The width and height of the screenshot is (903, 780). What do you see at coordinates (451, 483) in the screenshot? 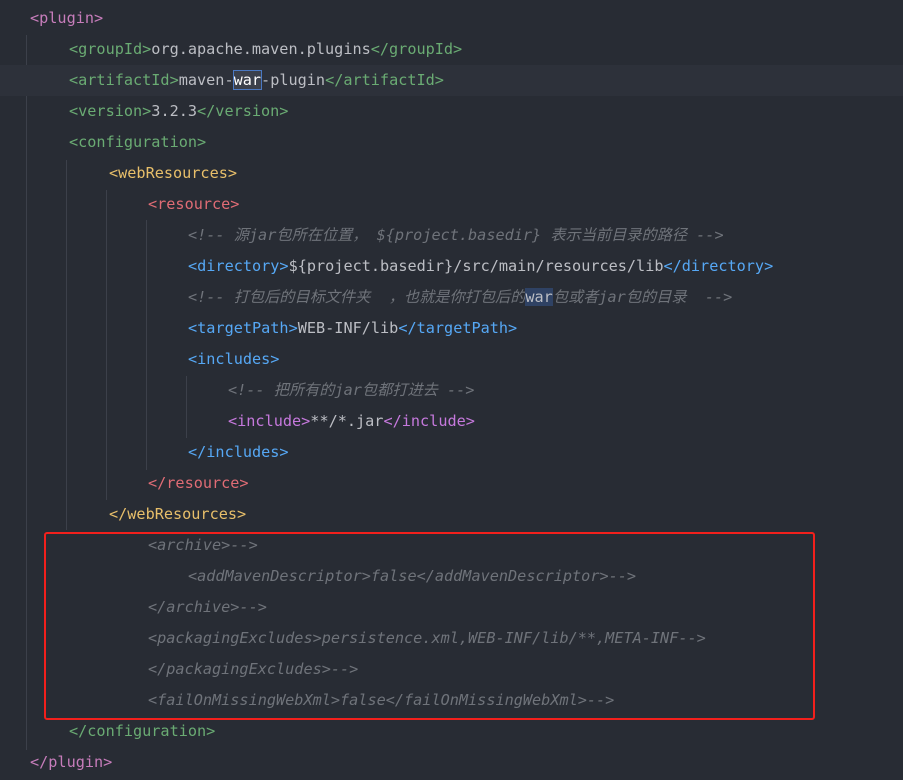
I see `code-line: </resource>` at bounding box center [451, 483].